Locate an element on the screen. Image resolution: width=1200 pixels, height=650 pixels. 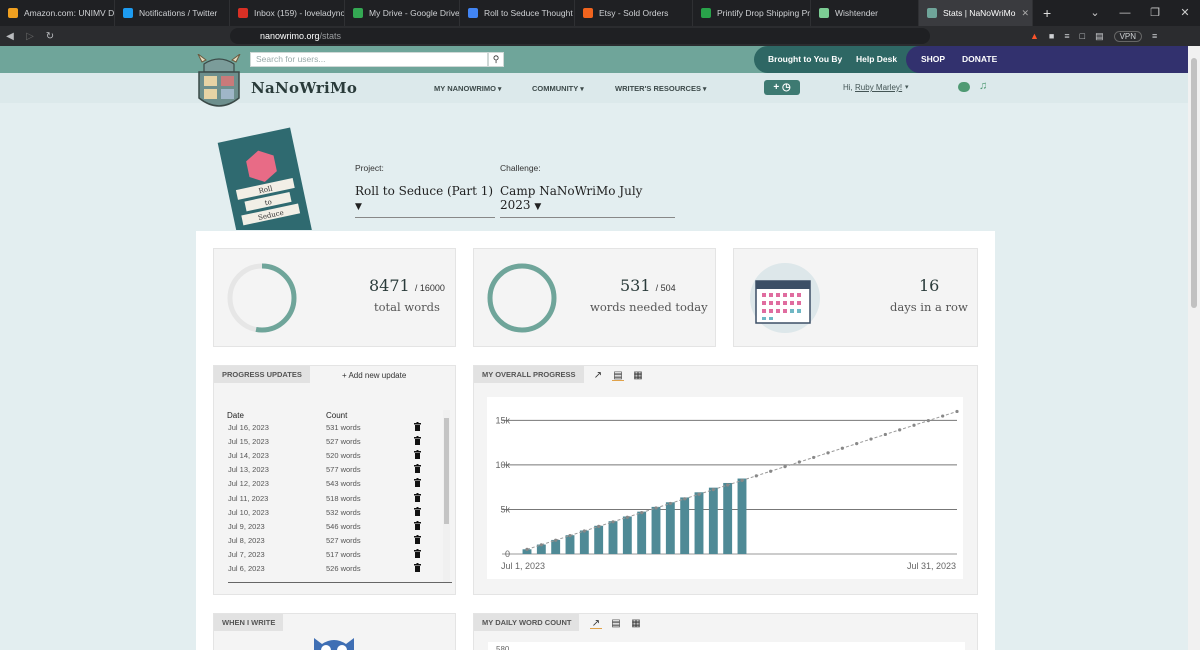
new-tab-icon: + is located at coordinates (1047, 13).